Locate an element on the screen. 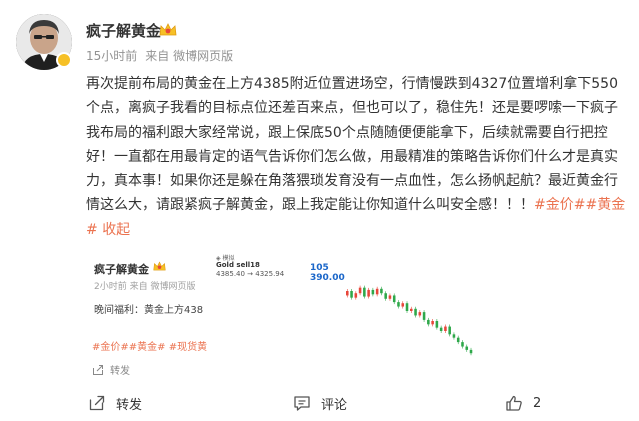 This screenshot has width=639, height=421. thumbs-up-icon is located at coordinates (514, 403).